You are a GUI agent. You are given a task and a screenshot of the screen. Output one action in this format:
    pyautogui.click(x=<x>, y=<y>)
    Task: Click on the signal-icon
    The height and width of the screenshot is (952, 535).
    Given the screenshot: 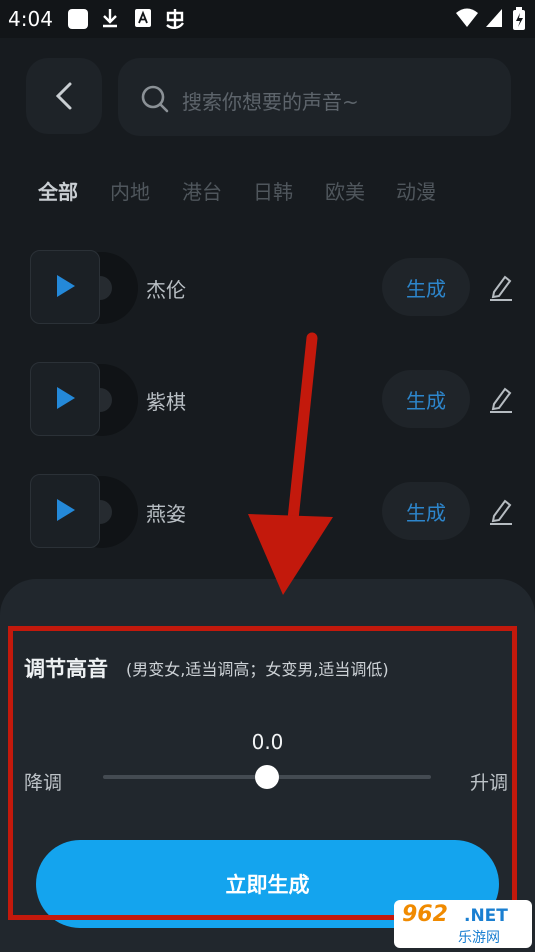 What is the action you would take?
    pyautogui.click(x=494, y=20)
    